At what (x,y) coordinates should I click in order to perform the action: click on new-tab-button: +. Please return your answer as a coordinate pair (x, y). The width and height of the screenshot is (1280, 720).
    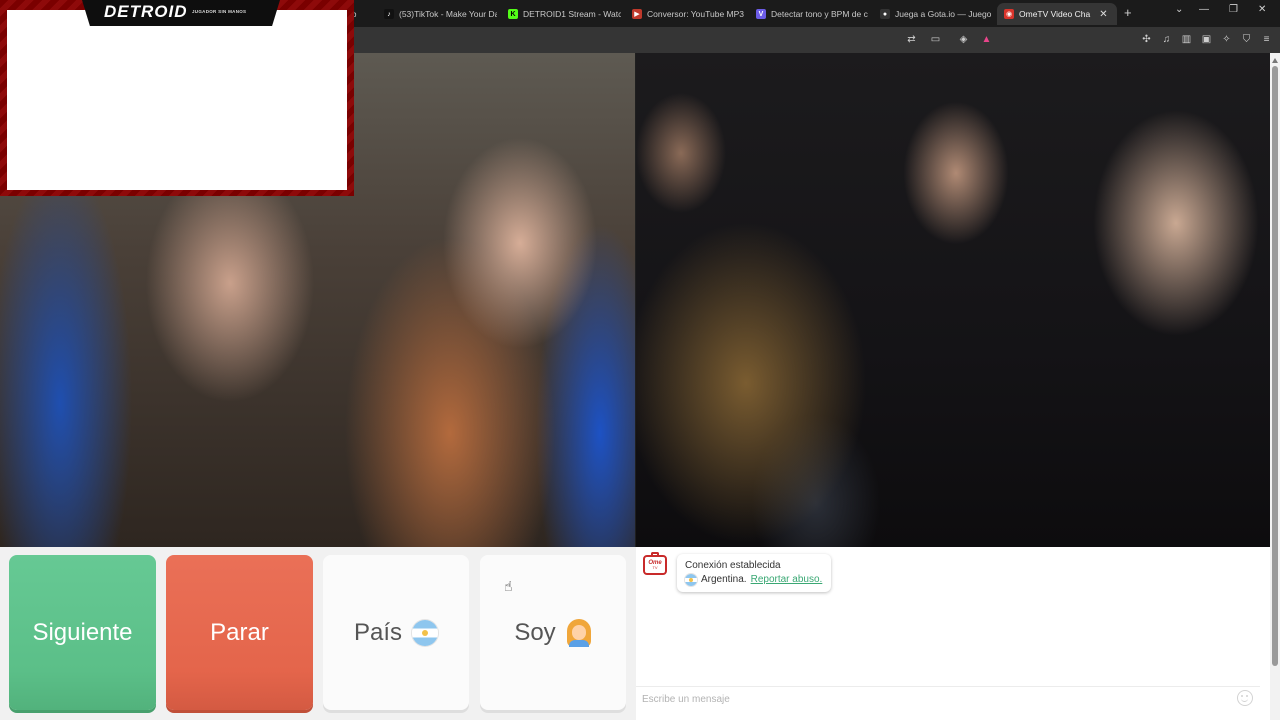
    Looking at the image, I should click on (1128, 12).